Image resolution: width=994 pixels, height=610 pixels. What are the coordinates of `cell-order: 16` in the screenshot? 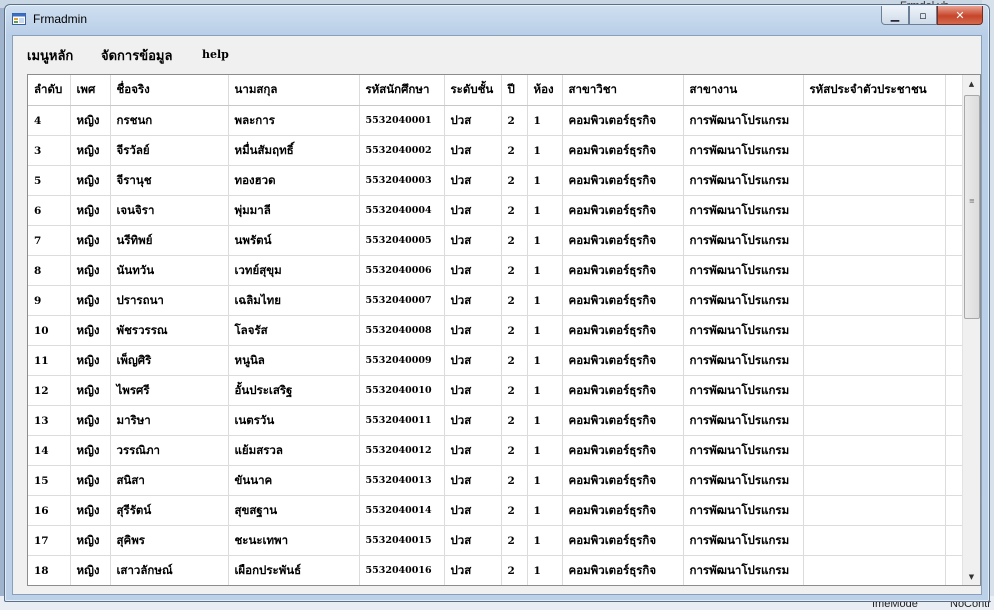 It's located at (49, 510).